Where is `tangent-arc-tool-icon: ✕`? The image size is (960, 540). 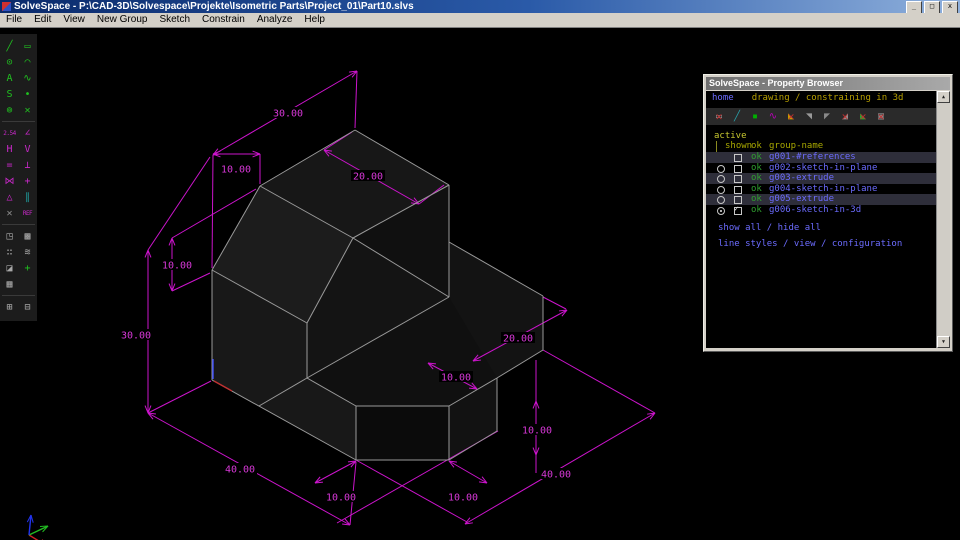 tangent-arc-tool-icon: ✕ is located at coordinates (27, 110).